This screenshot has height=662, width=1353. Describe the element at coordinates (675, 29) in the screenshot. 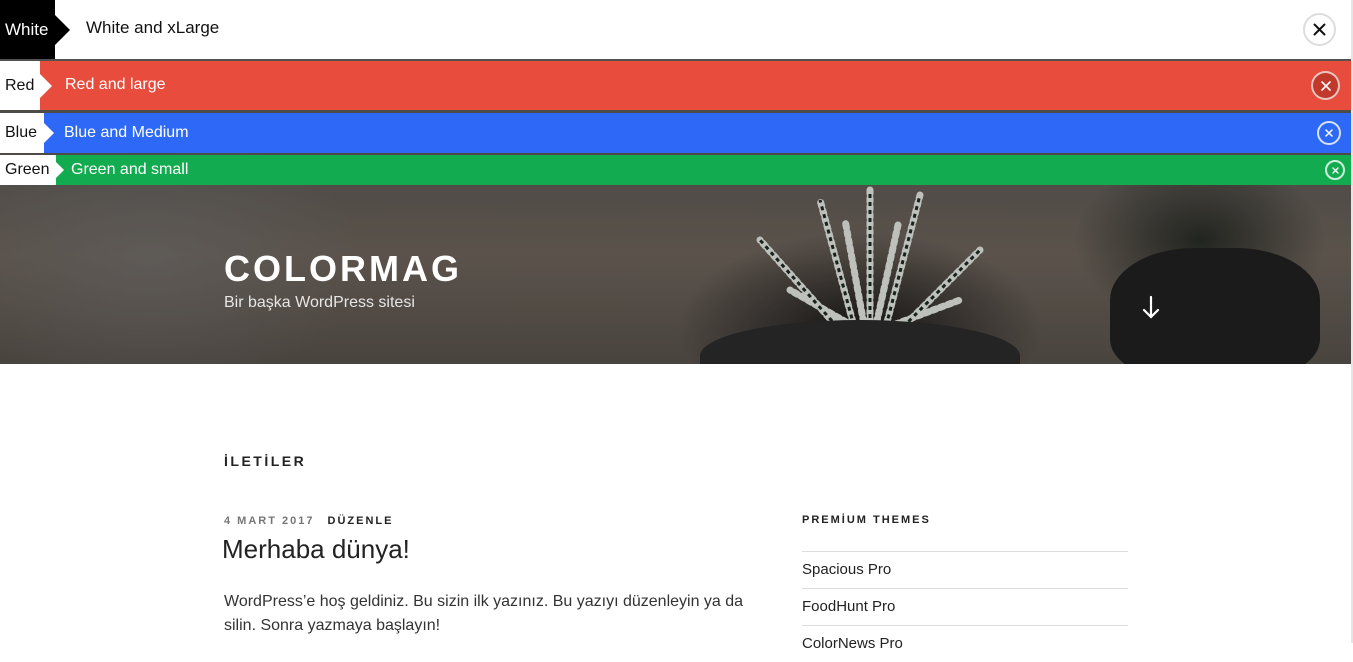

I see `notification-bar-white: White White and xLarge` at that location.